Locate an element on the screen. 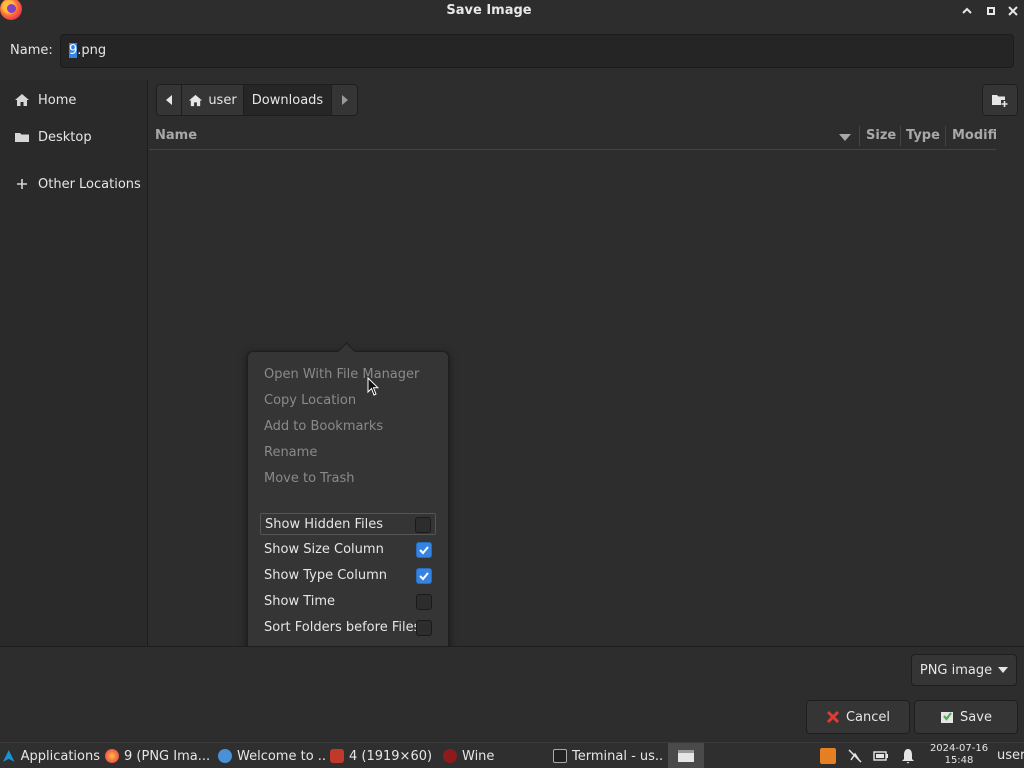 This screenshot has height=768, width=1024. mouse-cursor-icon is located at coordinates (373, 386).